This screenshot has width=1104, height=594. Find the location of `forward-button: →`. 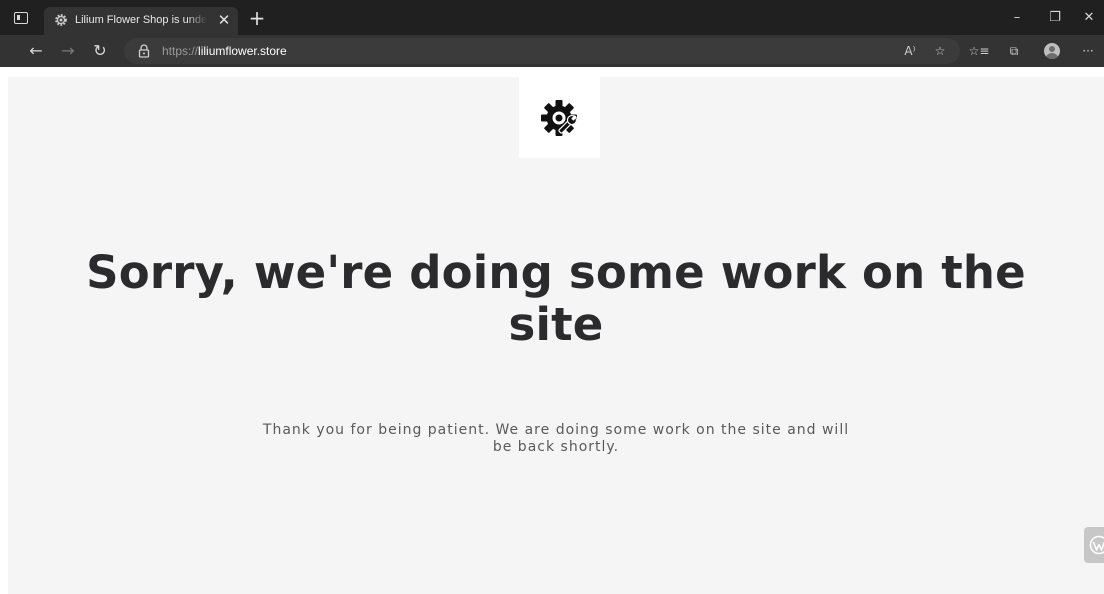

forward-button: → is located at coordinates (68, 51).